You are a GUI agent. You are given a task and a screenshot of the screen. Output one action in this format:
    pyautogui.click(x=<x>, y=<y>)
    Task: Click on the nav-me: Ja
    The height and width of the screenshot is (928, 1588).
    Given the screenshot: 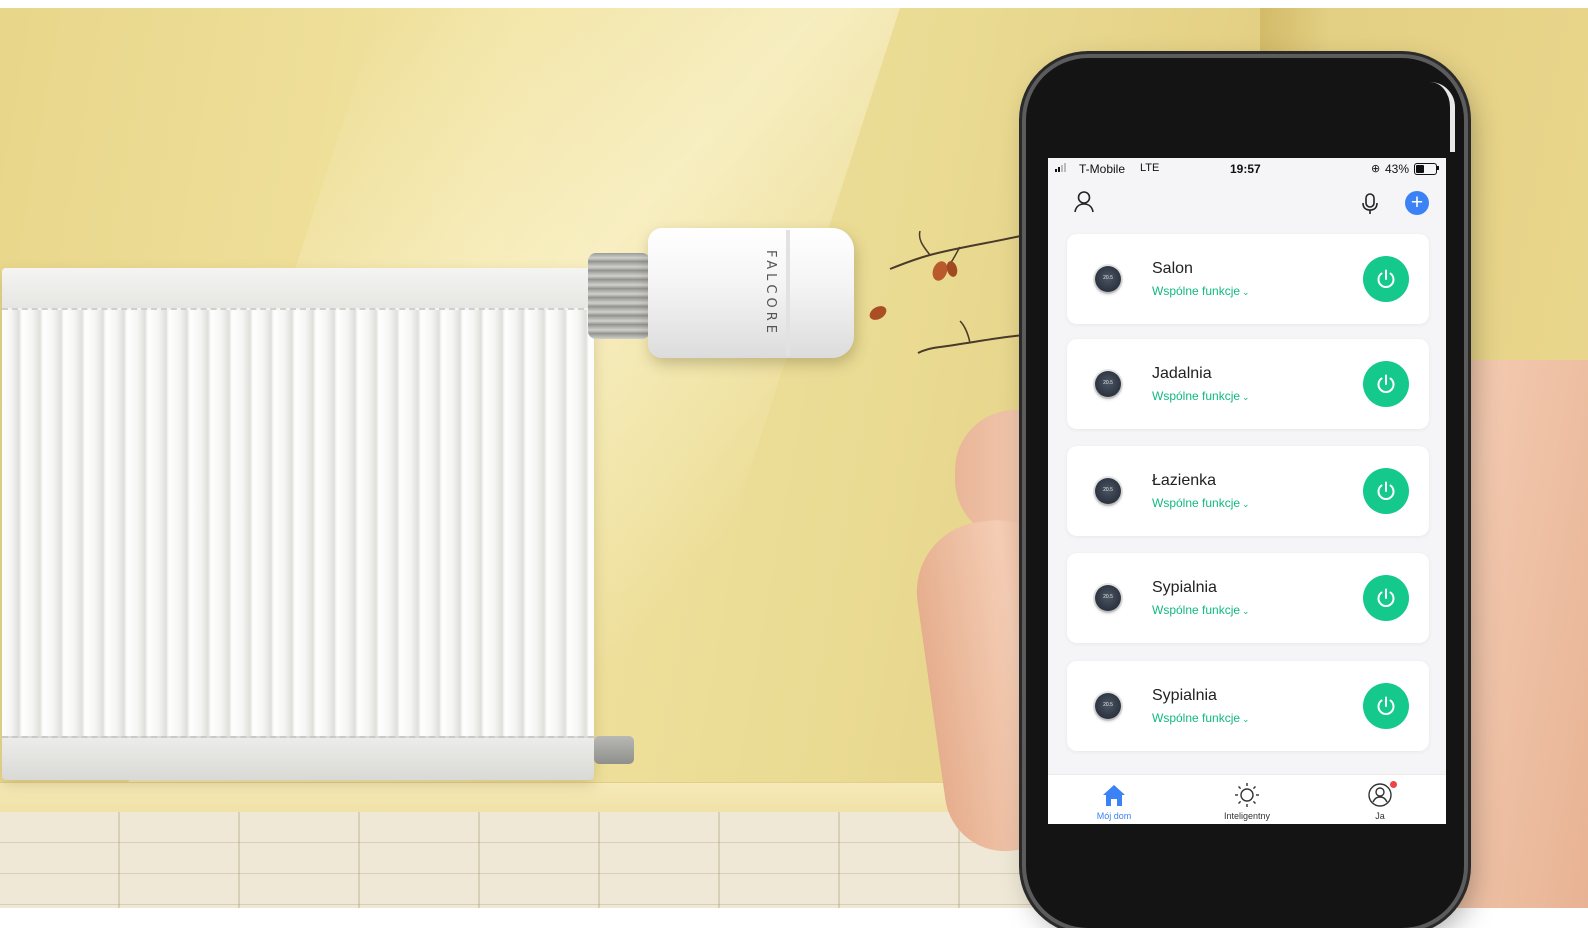 What is the action you would take?
    pyautogui.click(x=1380, y=799)
    